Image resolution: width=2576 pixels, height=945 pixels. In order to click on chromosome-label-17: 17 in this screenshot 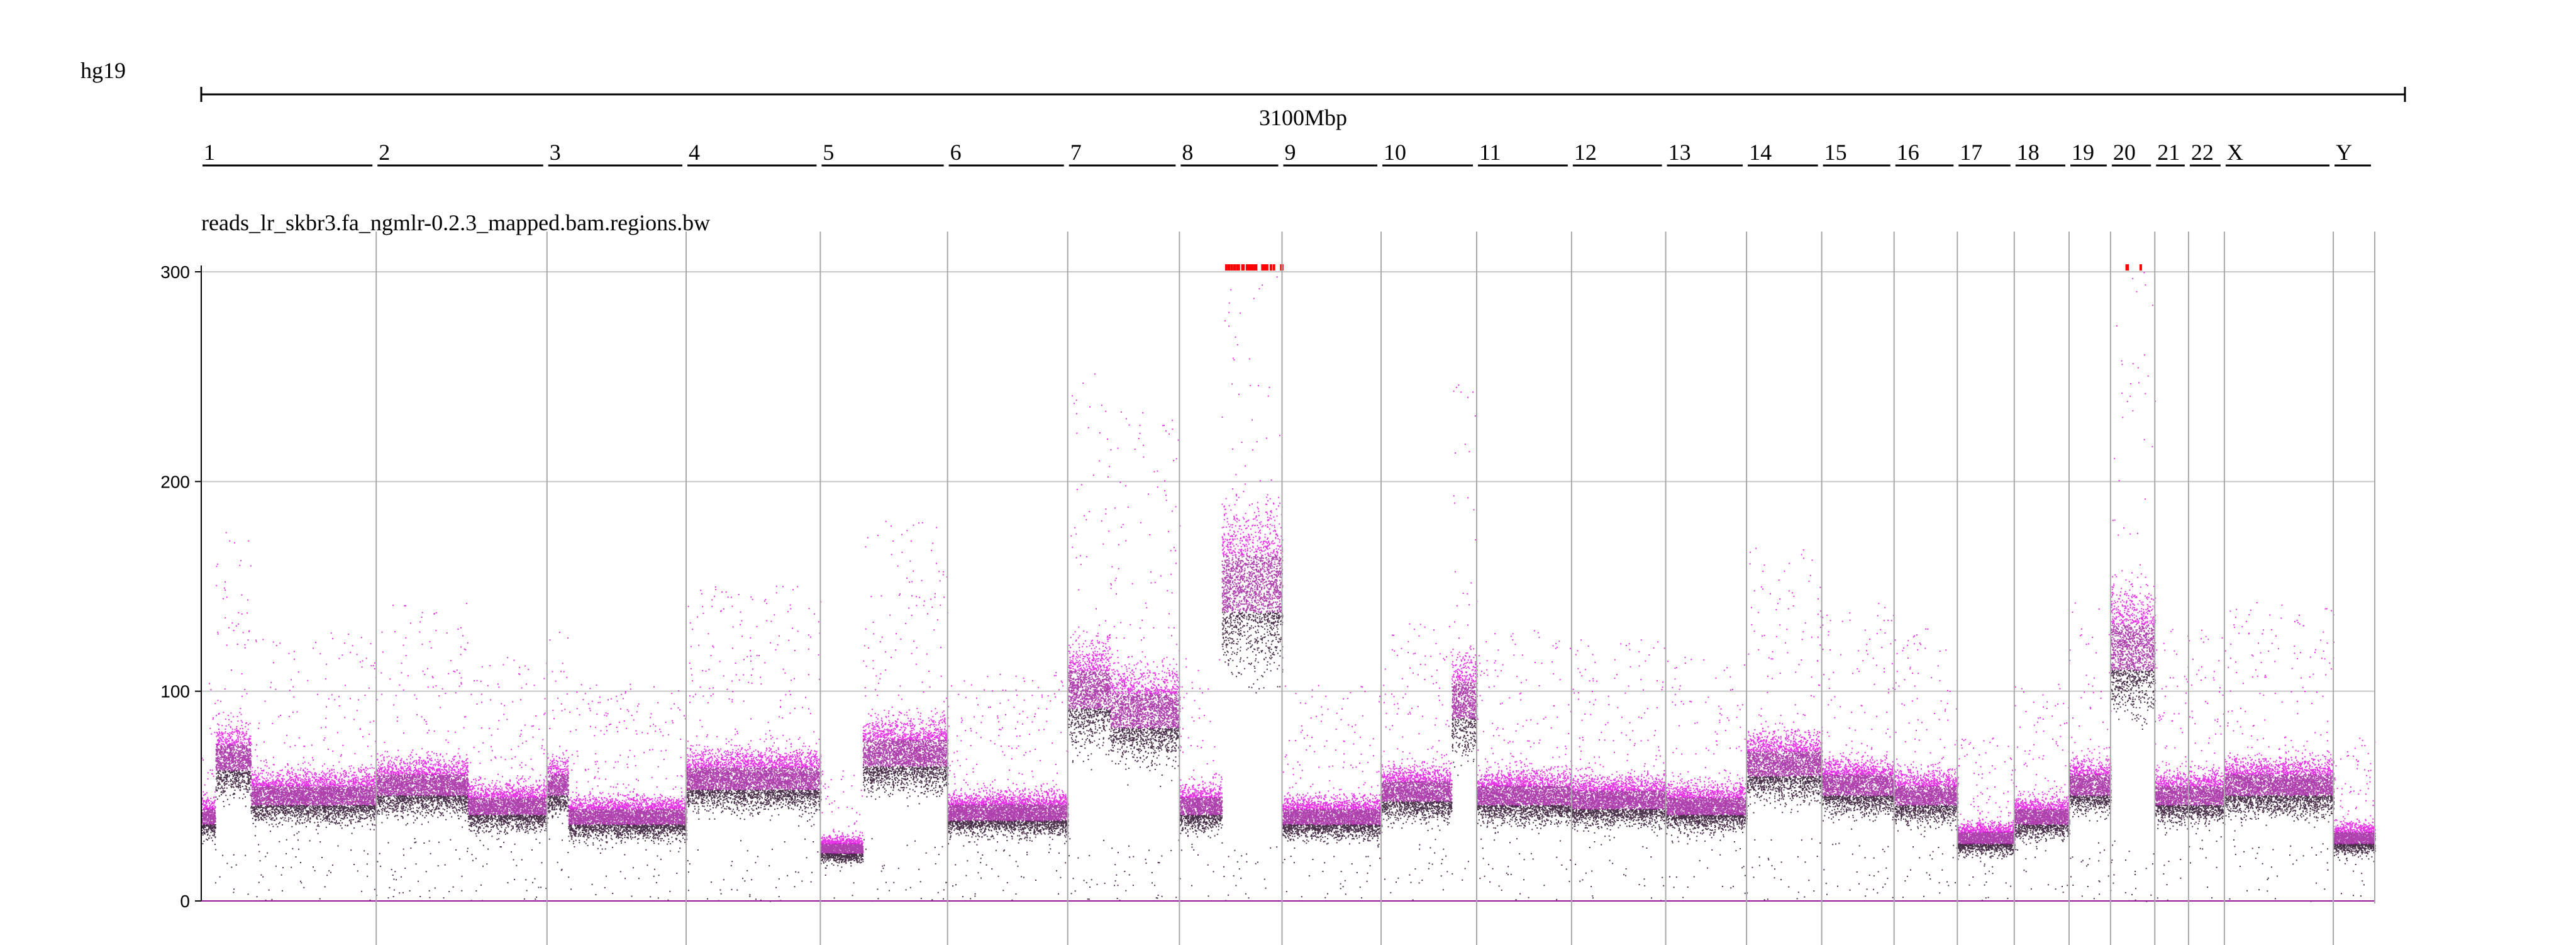, I will do `click(1971, 152)`.